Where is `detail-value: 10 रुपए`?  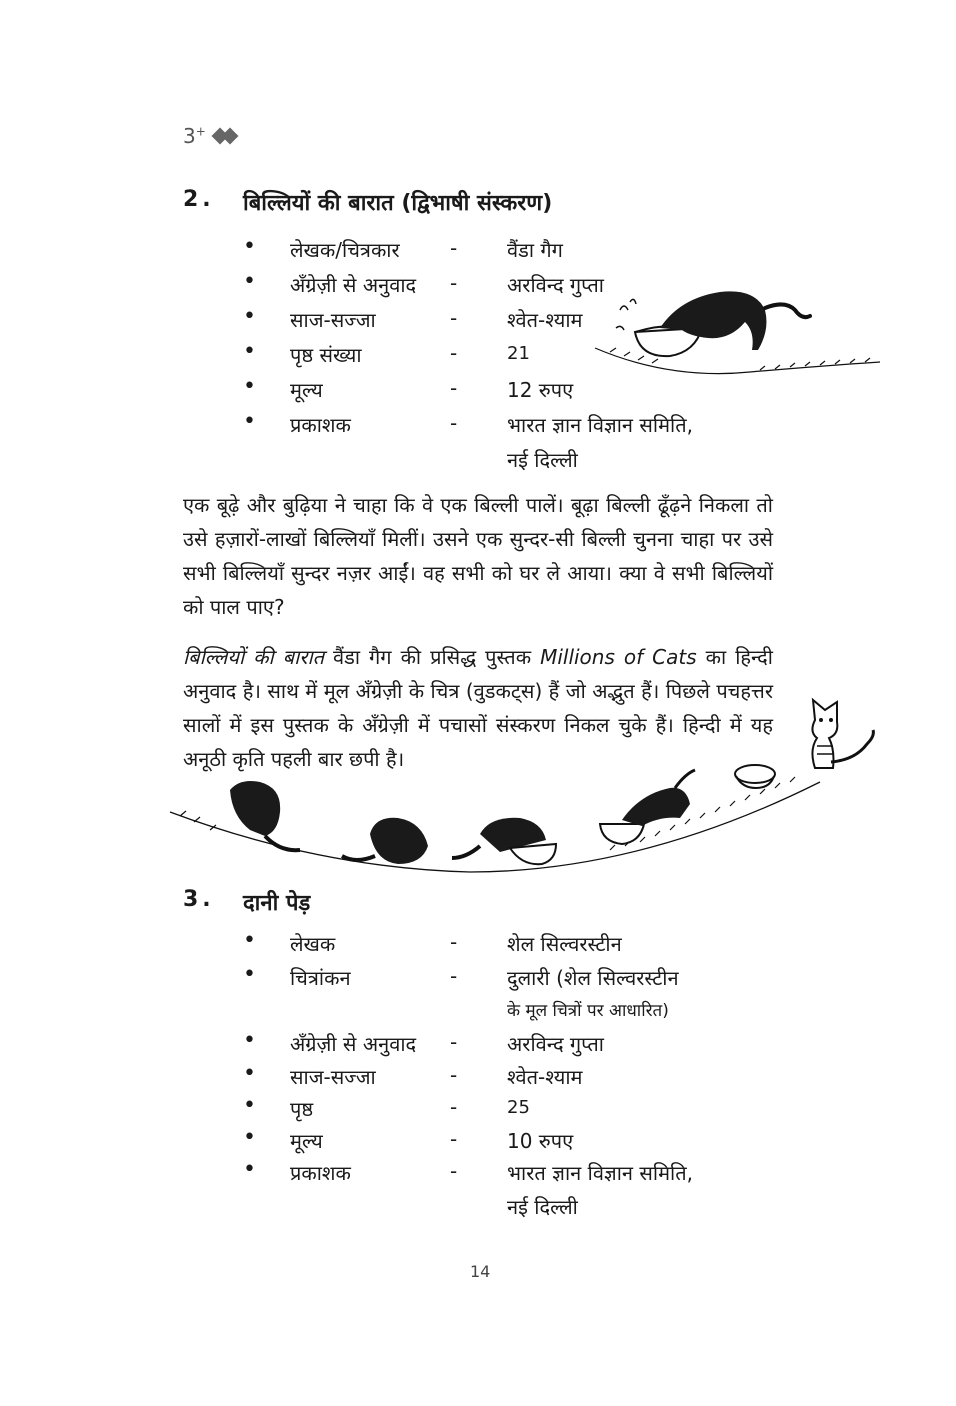
detail-value: 10 रुपए is located at coordinates (540, 1141).